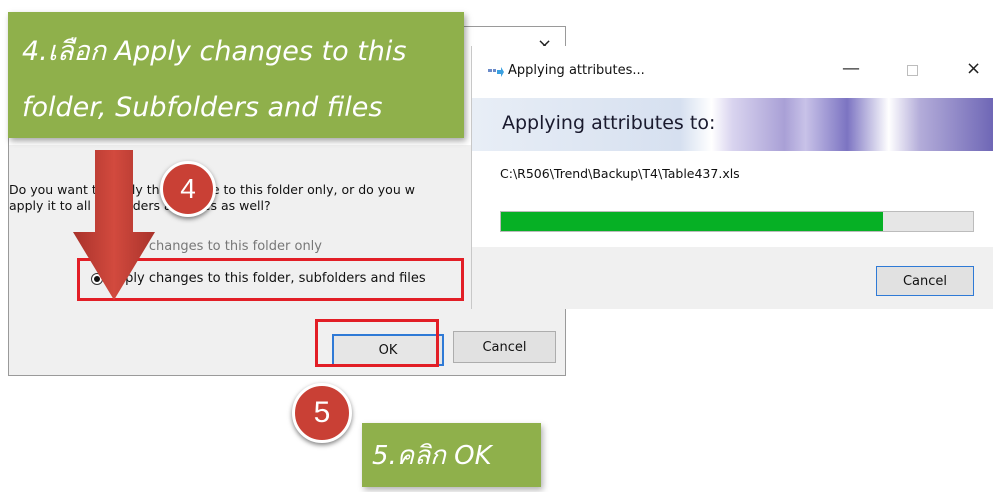  I want to click on banner: Applying attributes to:, so click(732, 124).